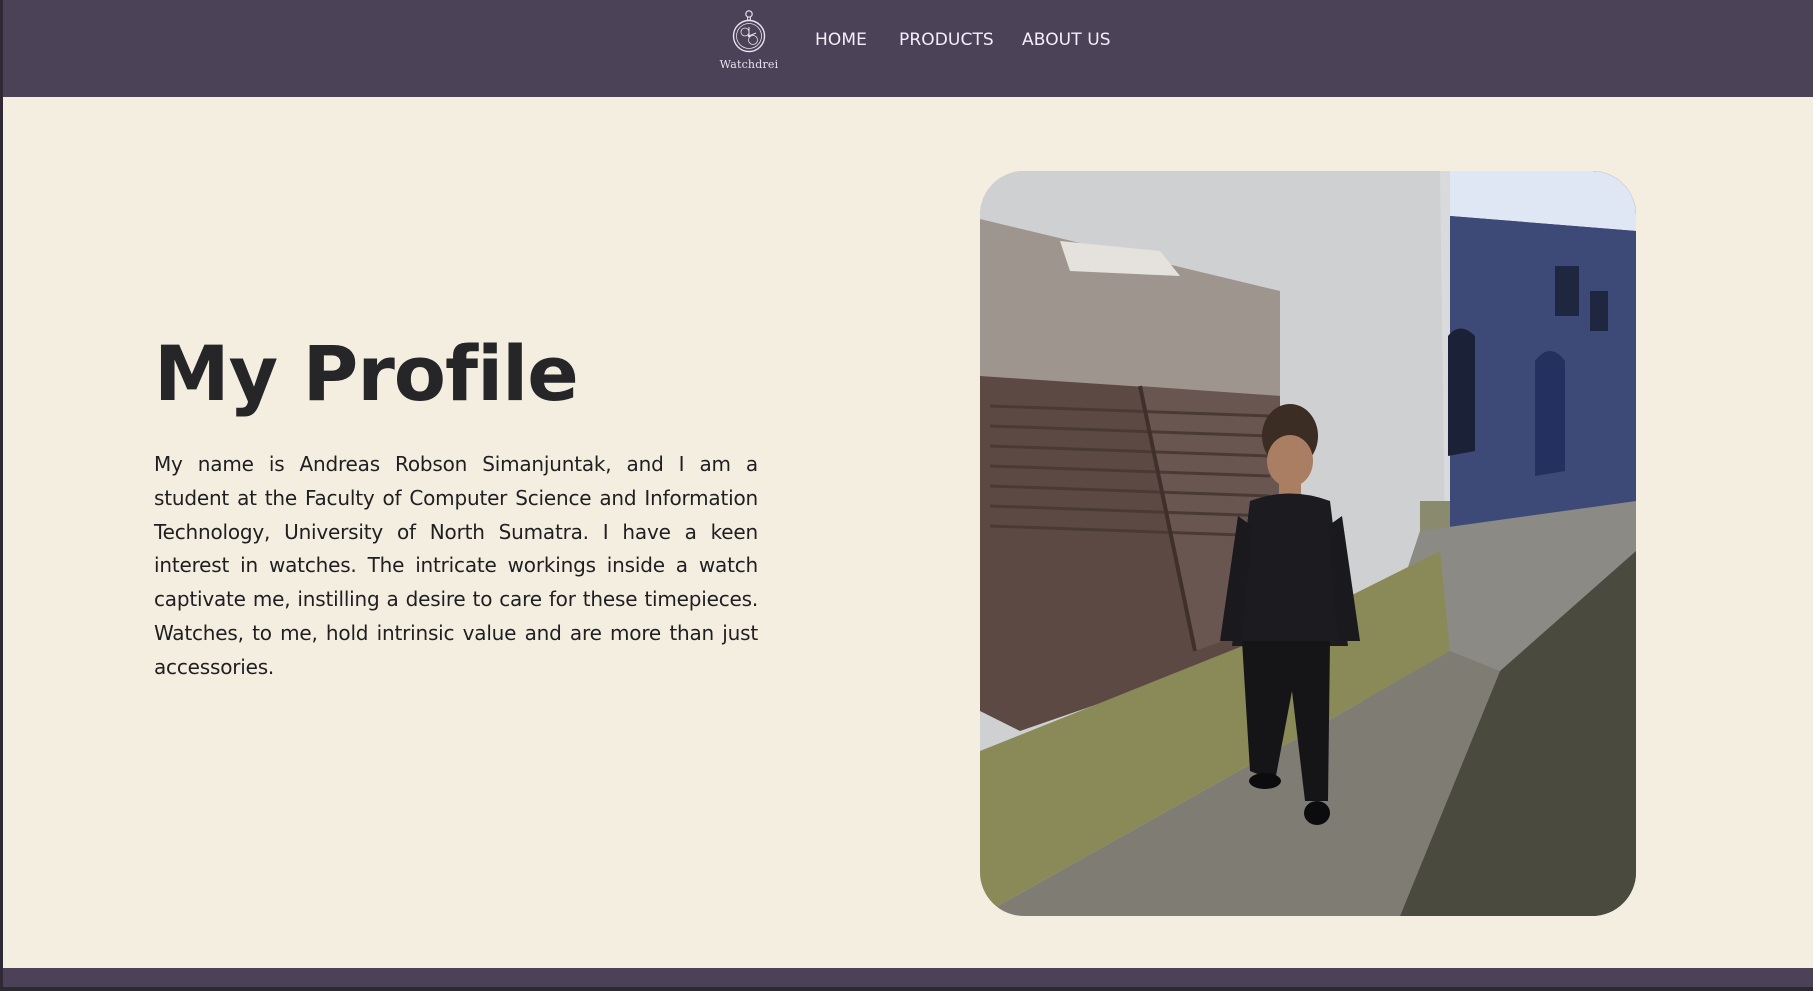 The image size is (1813, 991). What do you see at coordinates (908, 979) in the screenshot?
I see `footer` at bounding box center [908, 979].